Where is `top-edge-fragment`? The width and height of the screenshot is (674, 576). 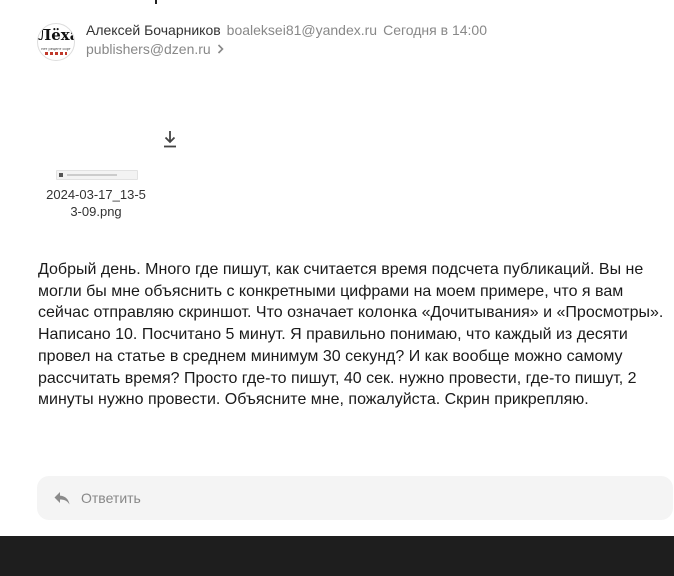
top-edge-fragment is located at coordinates (156, 2).